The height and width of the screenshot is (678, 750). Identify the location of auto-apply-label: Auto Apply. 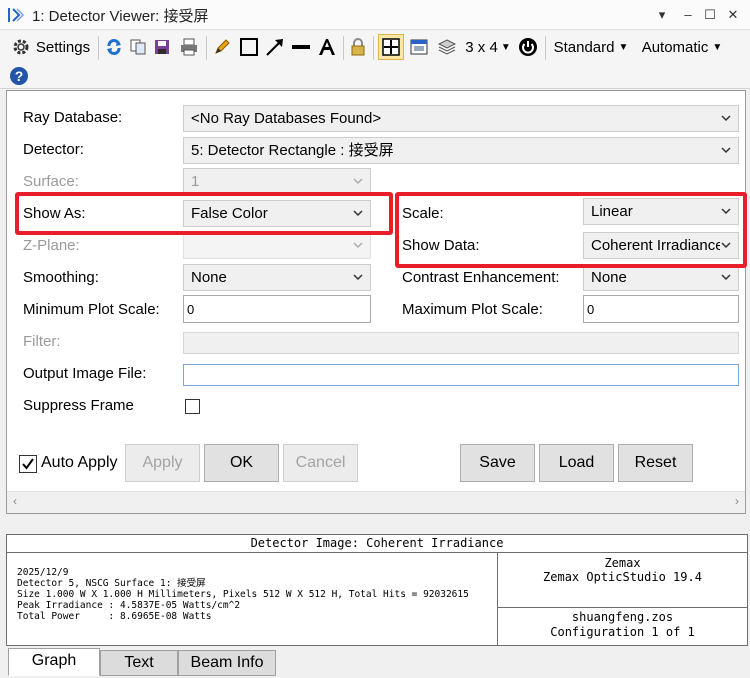
(79, 462).